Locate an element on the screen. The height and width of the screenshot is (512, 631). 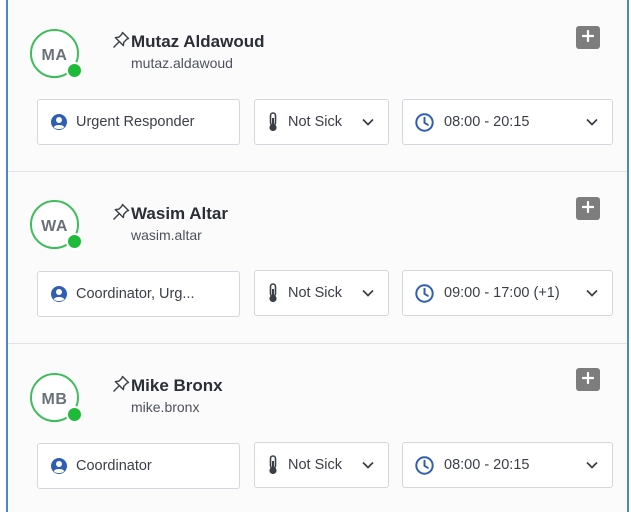
member-username: mutaz.aldawoud is located at coordinates (182, 63).